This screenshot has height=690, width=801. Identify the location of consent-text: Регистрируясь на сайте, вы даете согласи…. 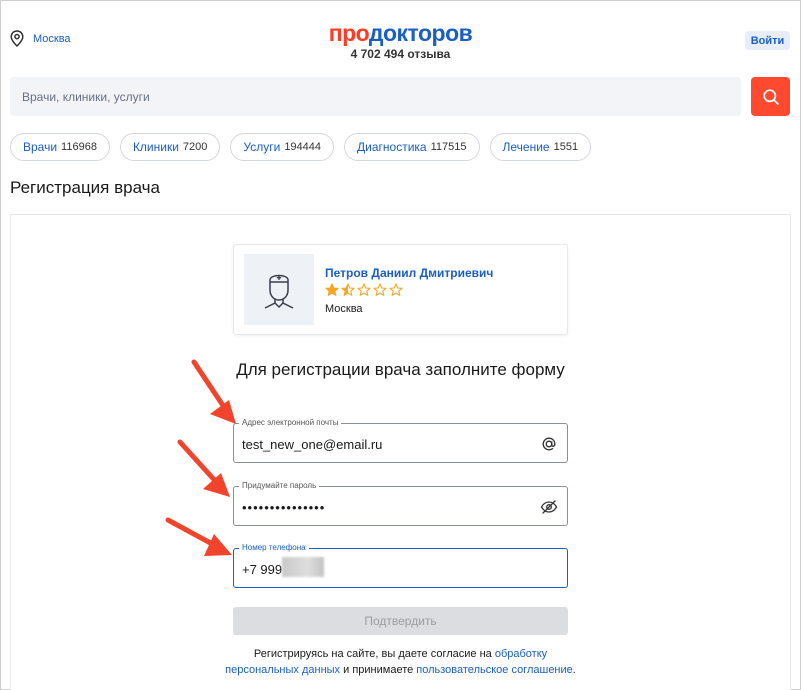
(400, 662).